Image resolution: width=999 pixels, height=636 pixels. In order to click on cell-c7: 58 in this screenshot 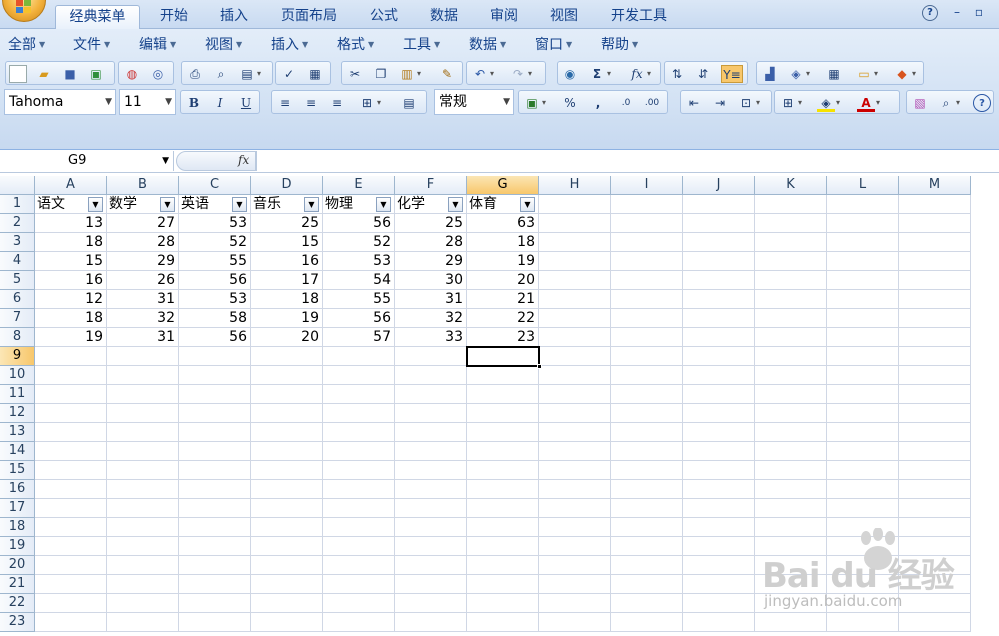, I will do `click(215, 318)`.